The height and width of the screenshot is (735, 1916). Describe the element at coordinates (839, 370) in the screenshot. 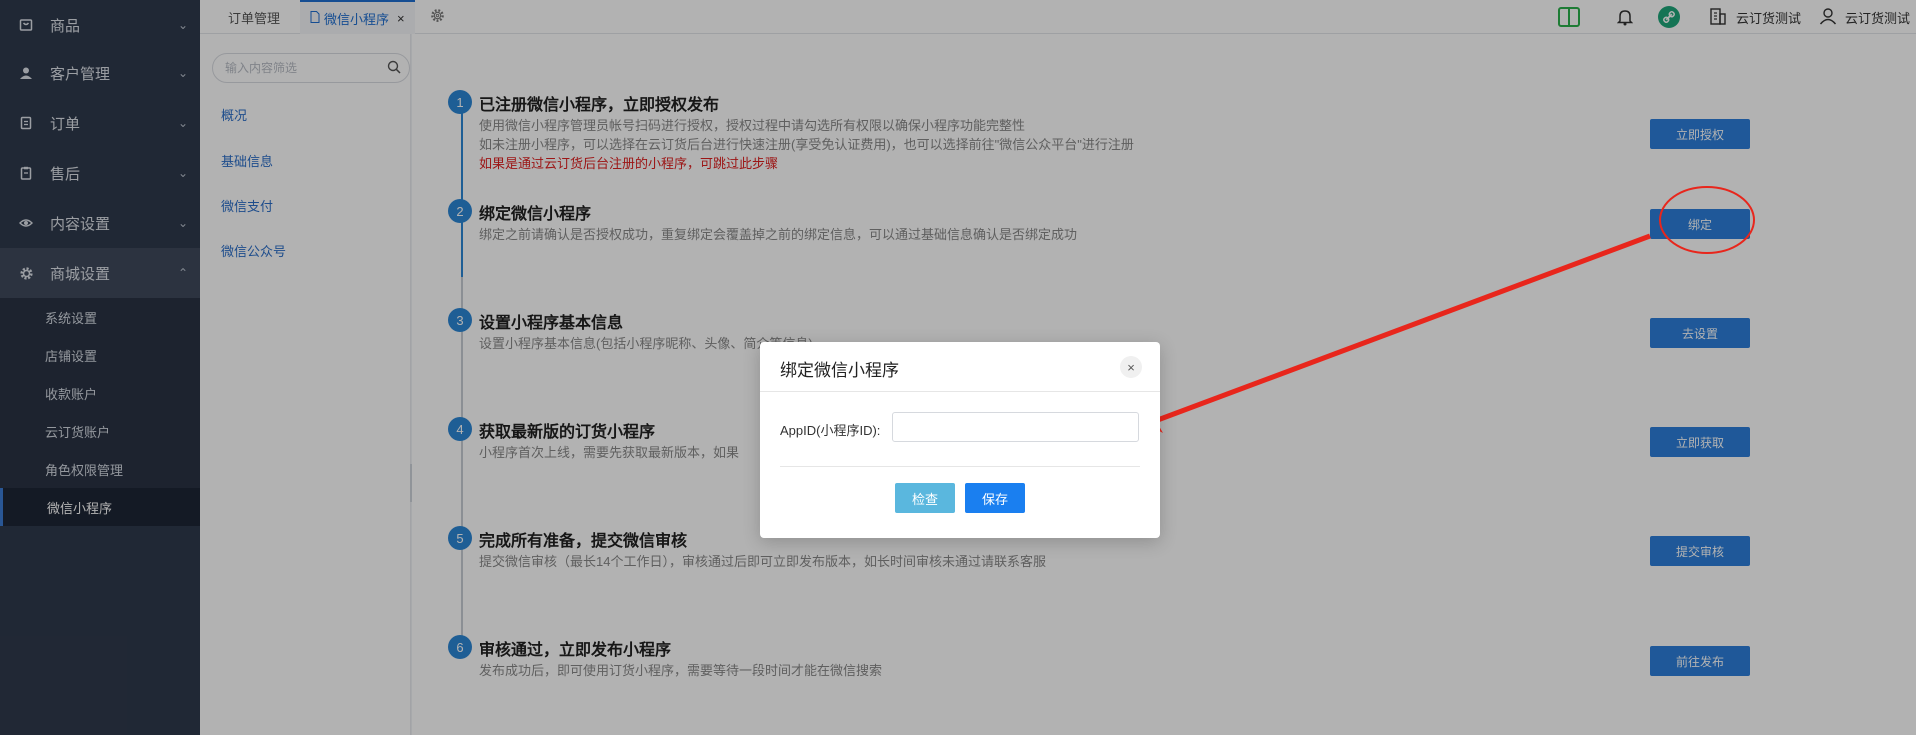

I see `dialog-title: 绑定微信小程序` at that location.